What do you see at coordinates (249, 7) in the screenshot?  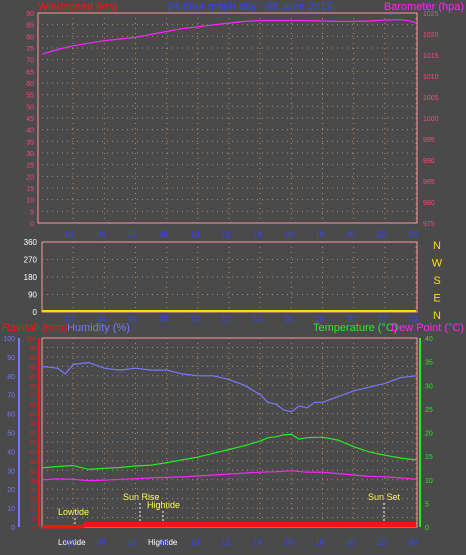 I see `chart-title: 24 hour graph day : 08 June 2019` at bounding box center [249, 7].